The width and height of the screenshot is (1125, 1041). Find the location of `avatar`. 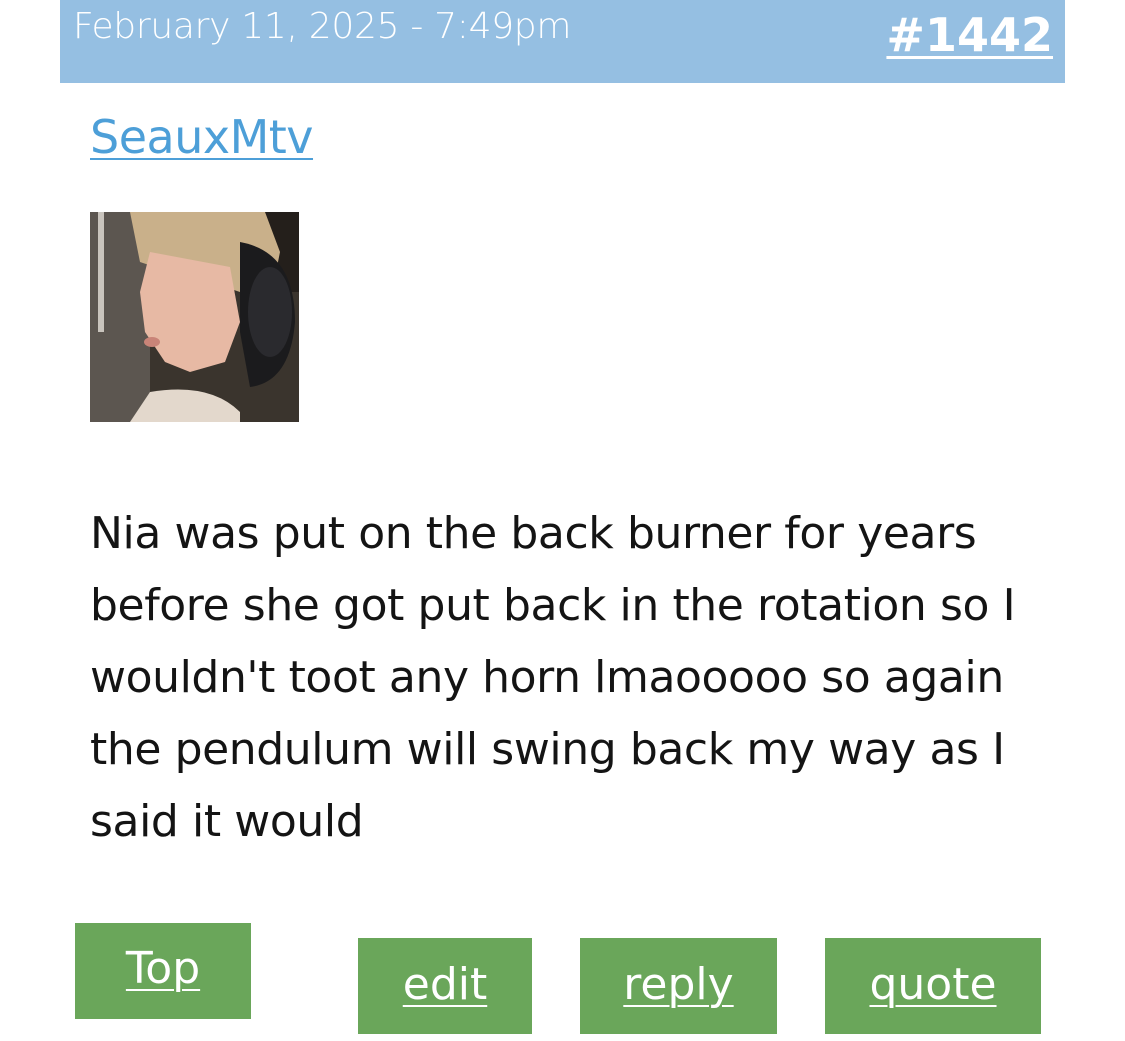

avatar is located at coordinates (194, 317).